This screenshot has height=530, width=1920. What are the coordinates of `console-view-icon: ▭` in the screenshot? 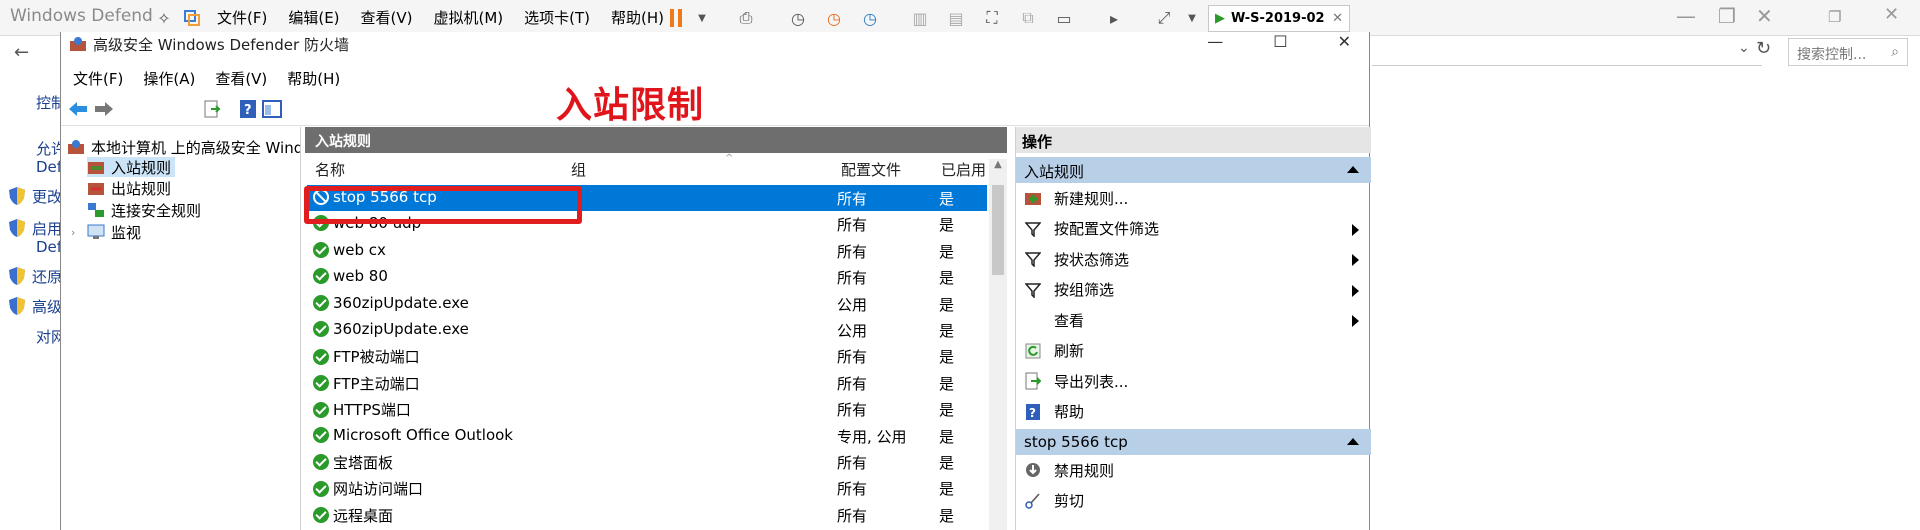 It's located at (1064, 18).